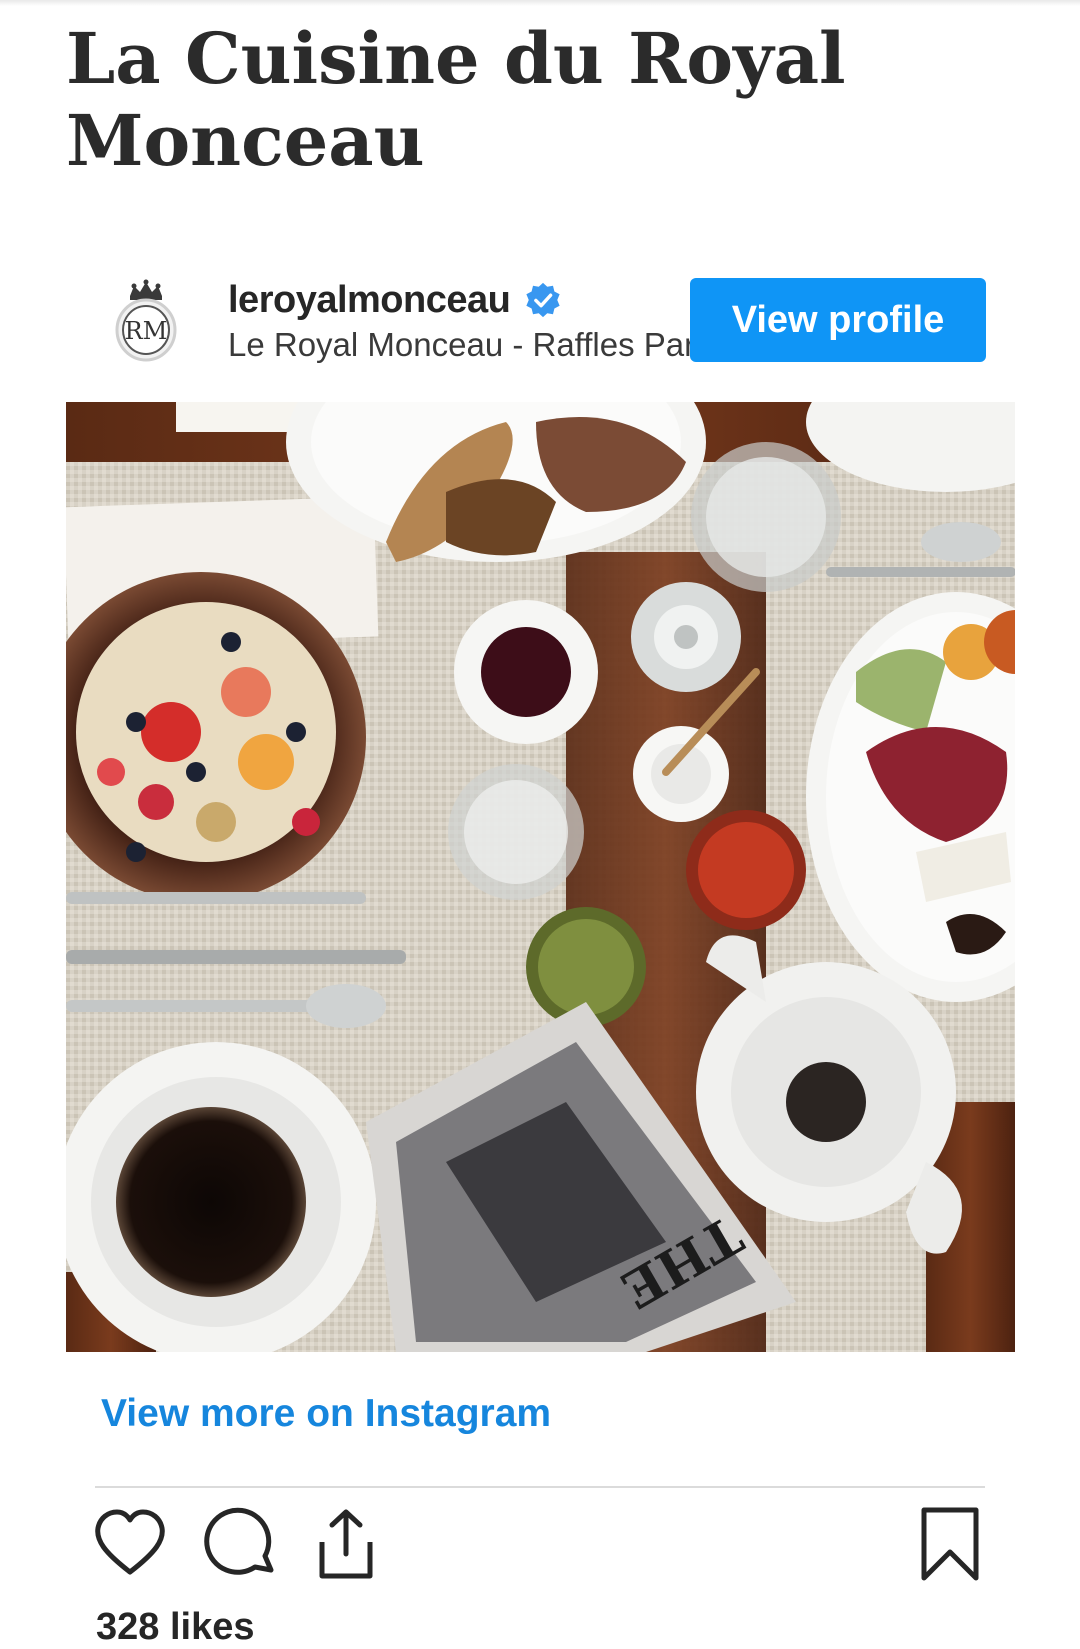 The width and height of the screenshot is (1080, 1649). Describe the element at coordinates (540, 3) in the screenshot. I see `top-shadow` at that location.